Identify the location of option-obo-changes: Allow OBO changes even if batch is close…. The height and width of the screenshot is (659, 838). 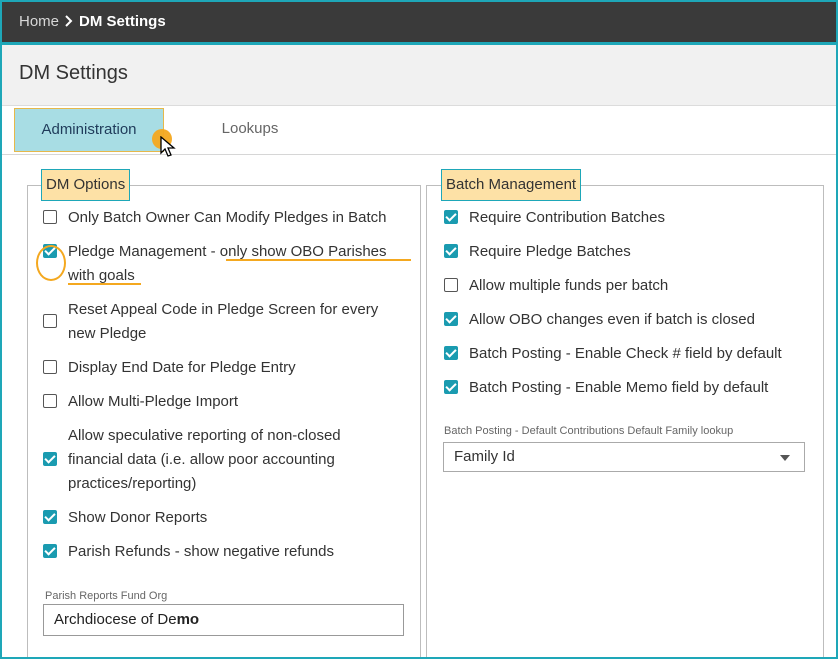
(599, 320).